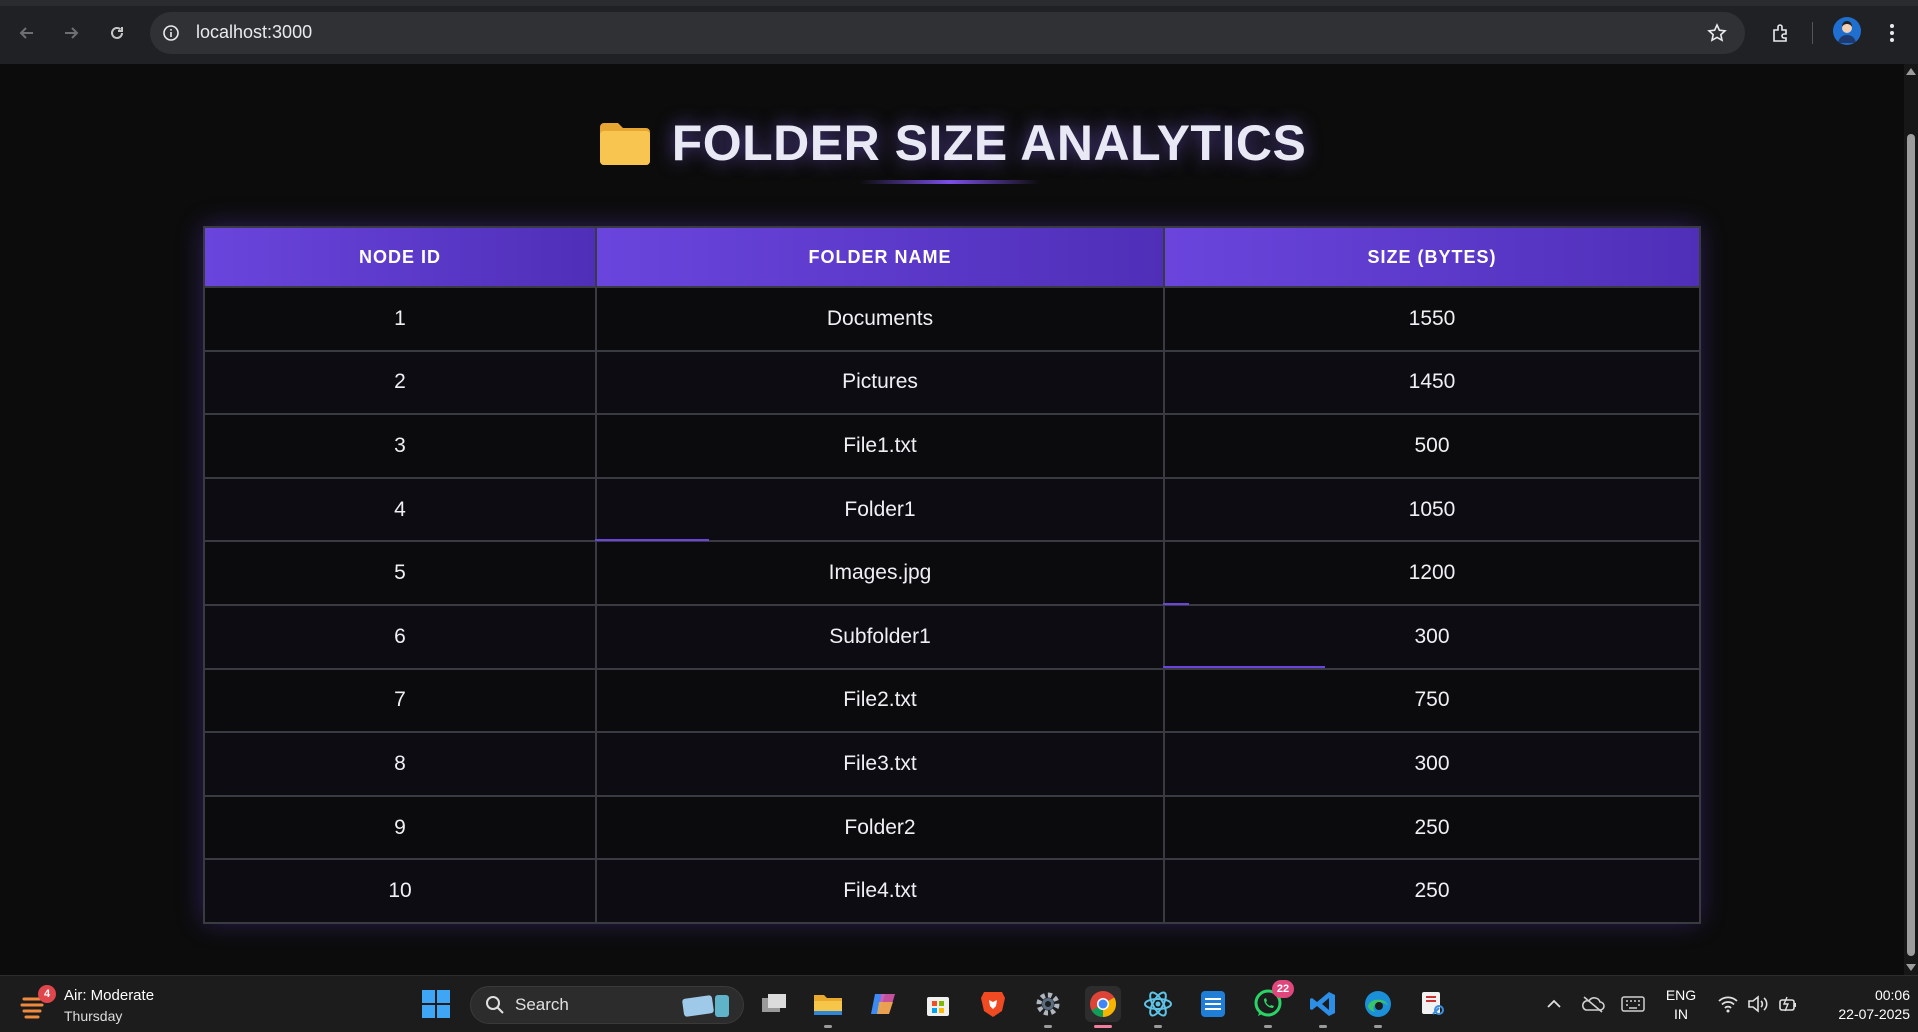 Image resolution: width=1918 pixels, height=1032 pixels. I want to click on browser-toolbar: localhost:3000, so click(959, 32).